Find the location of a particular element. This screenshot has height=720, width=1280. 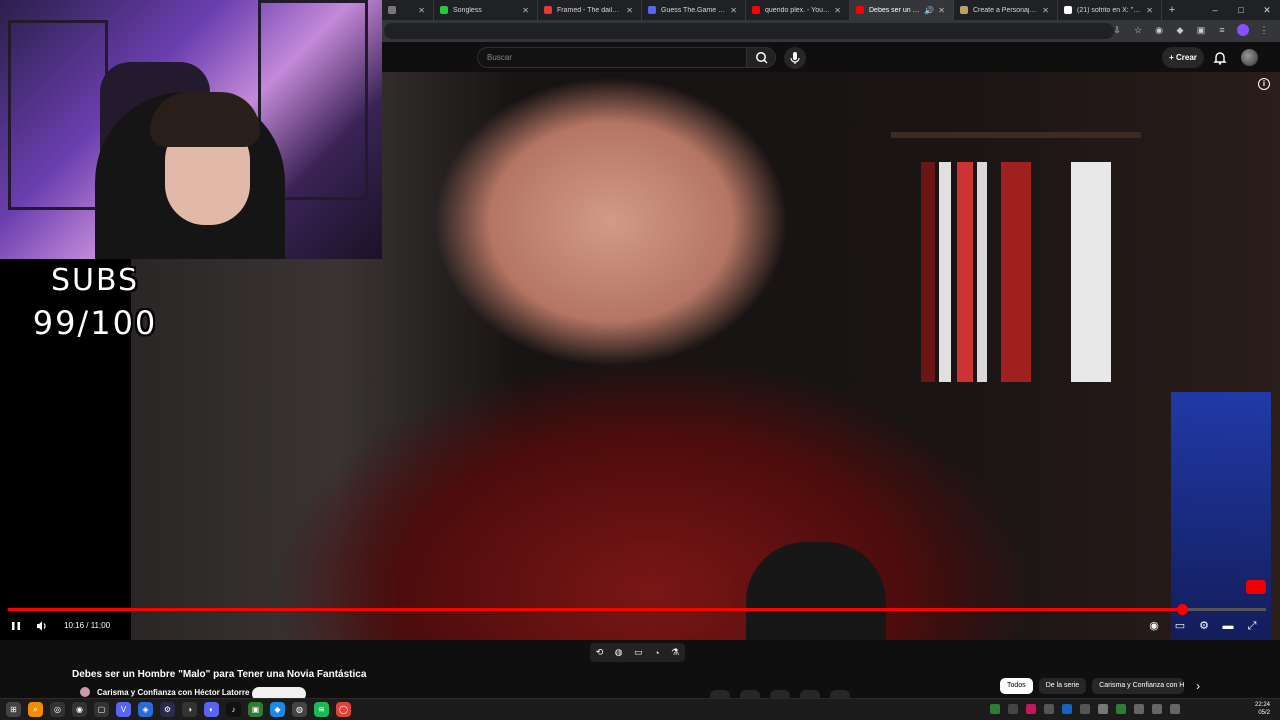

taskbar-apps: ⊞ ⌕ ◎ ◉ ▢ V ◈ ⚙ ◑ ◐ ♪ ▣ ◆ ◍ ≋ ◯ is located at coordinates (178, 709).